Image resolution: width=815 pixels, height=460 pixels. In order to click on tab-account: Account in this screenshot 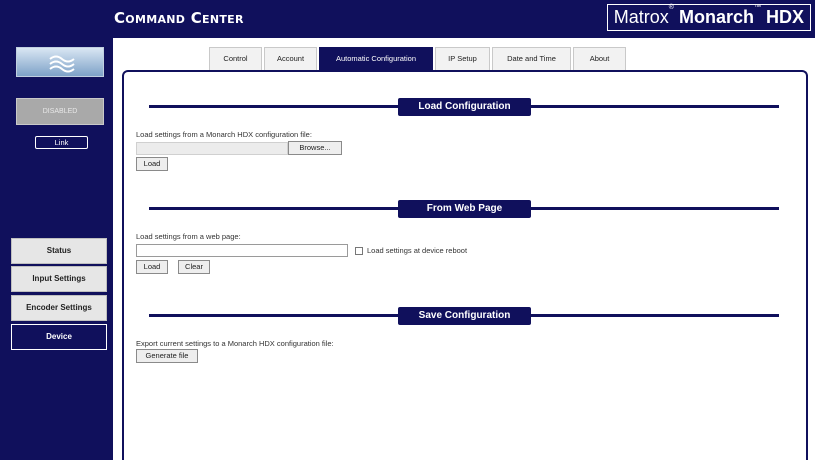, I will do `click(290, 59)`.